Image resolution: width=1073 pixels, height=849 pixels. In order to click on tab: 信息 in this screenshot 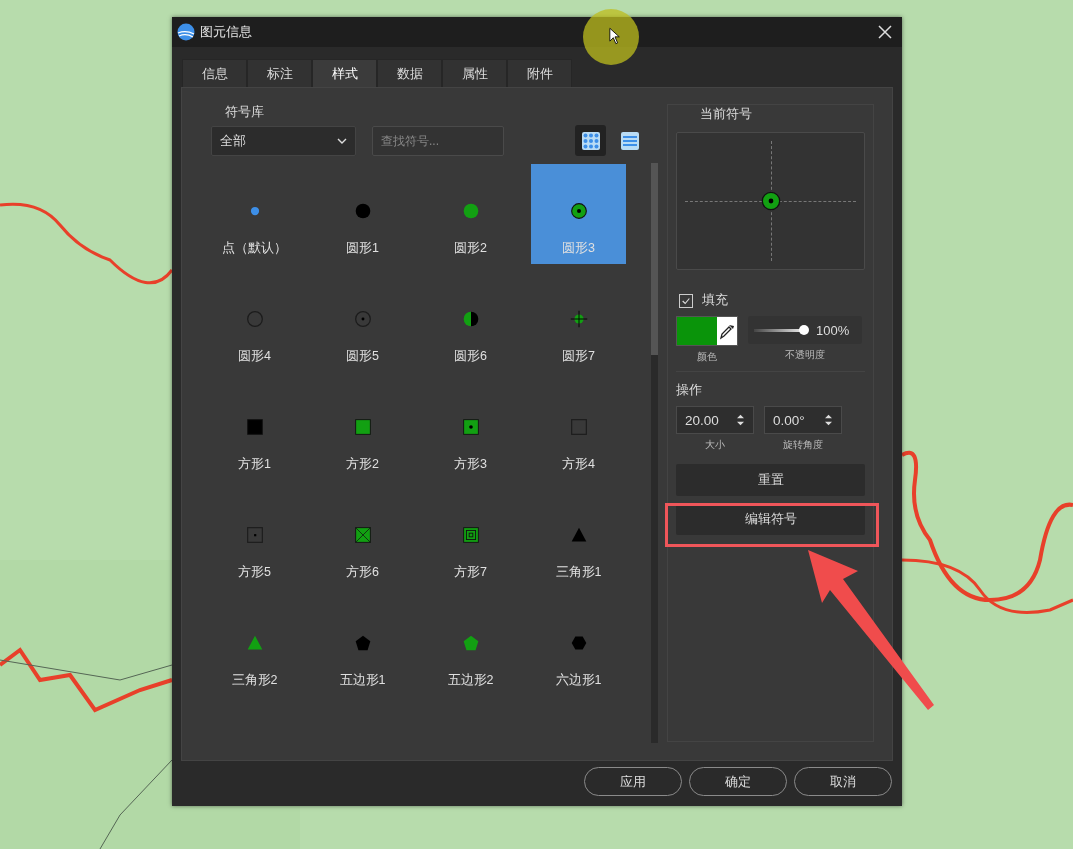, I will do `click(214, 73)`.